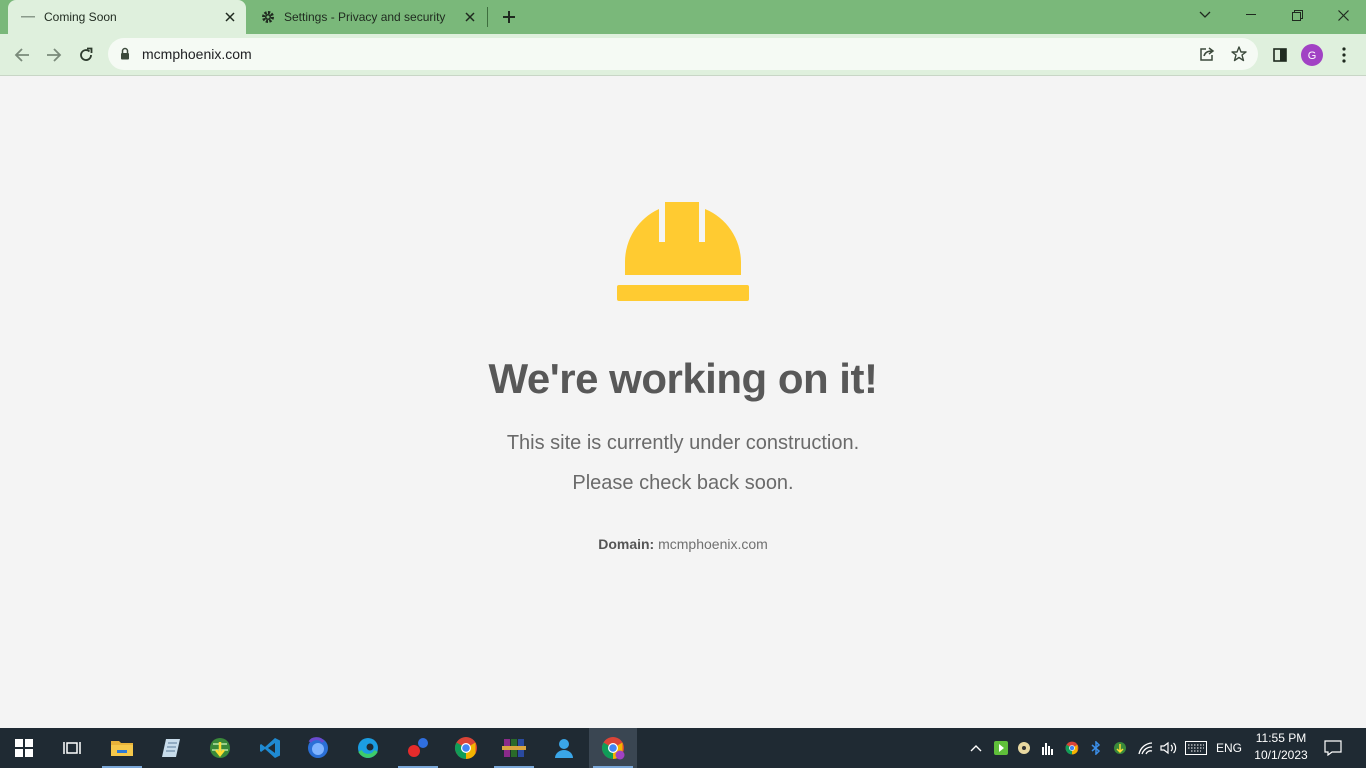 The width and height of the screenshot is (1366, 768). I want to click on plus-icon, so click(509, 17).